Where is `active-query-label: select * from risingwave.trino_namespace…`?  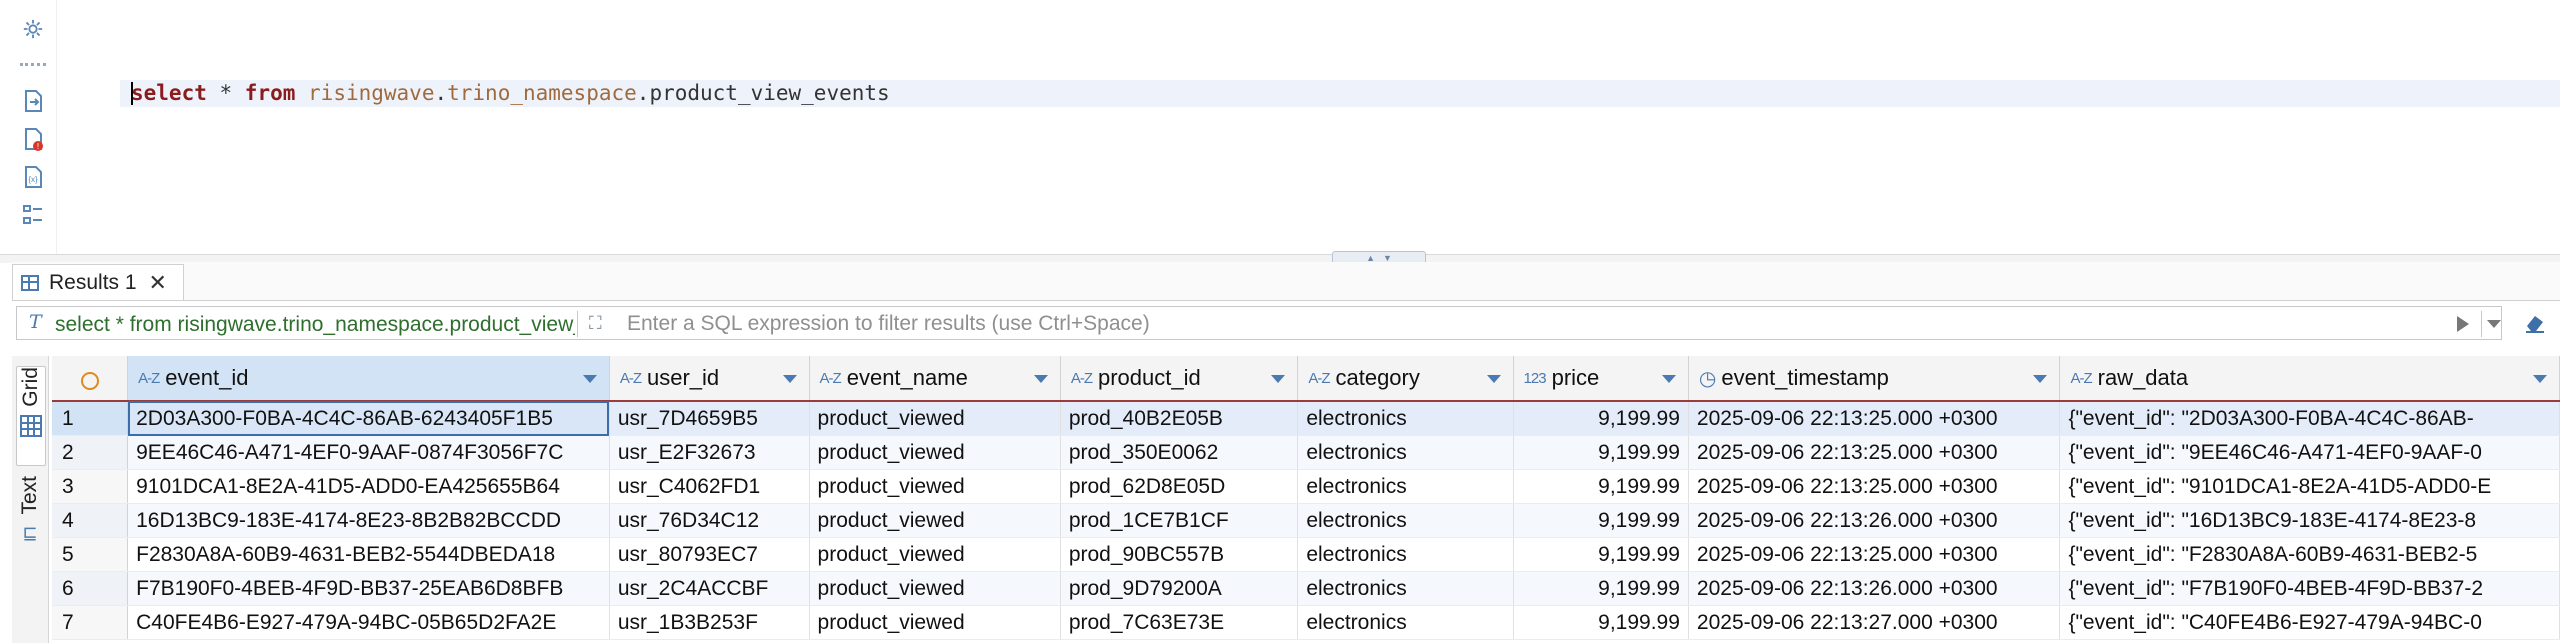
active-query-label: select * from risingwave.trino_namespace… is located at coordinates (315, 325).